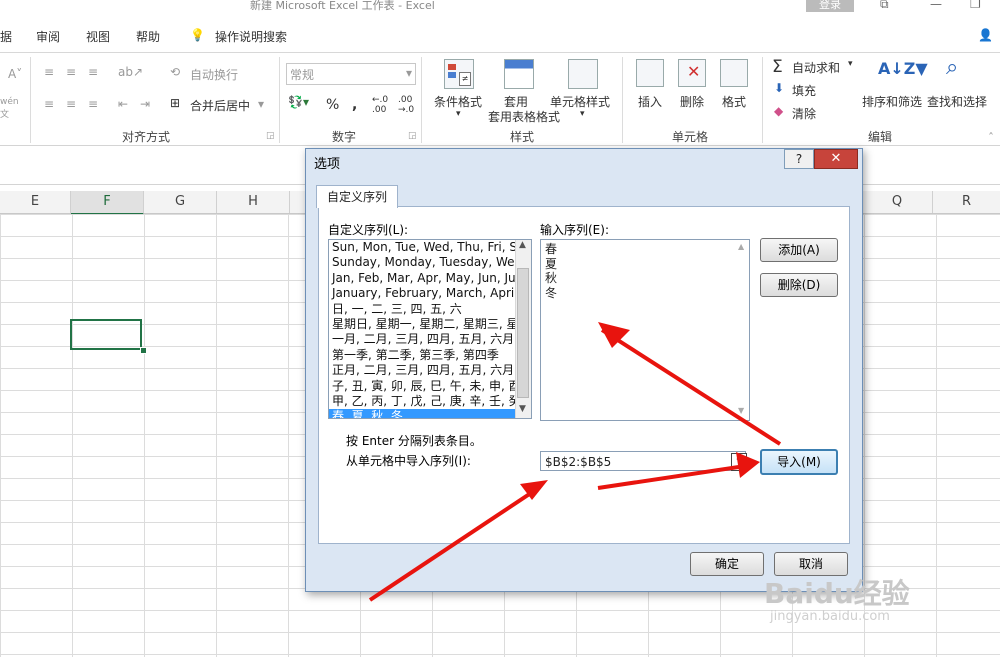 The width and height of the screenshot is (1000, 657). I want to click on insert-label: 插入, so click(650, 101).